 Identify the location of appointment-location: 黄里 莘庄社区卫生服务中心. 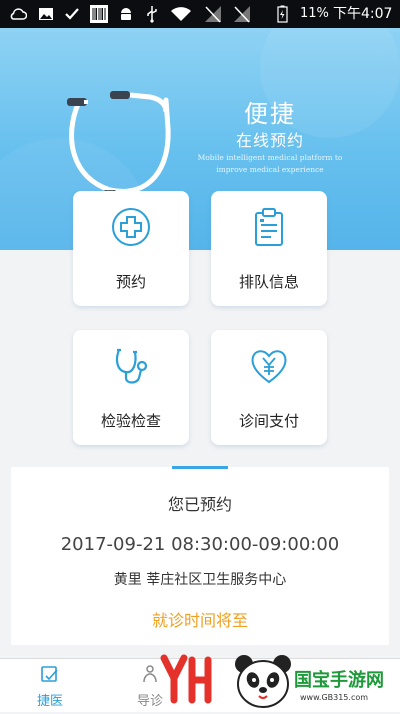
(200, 580).